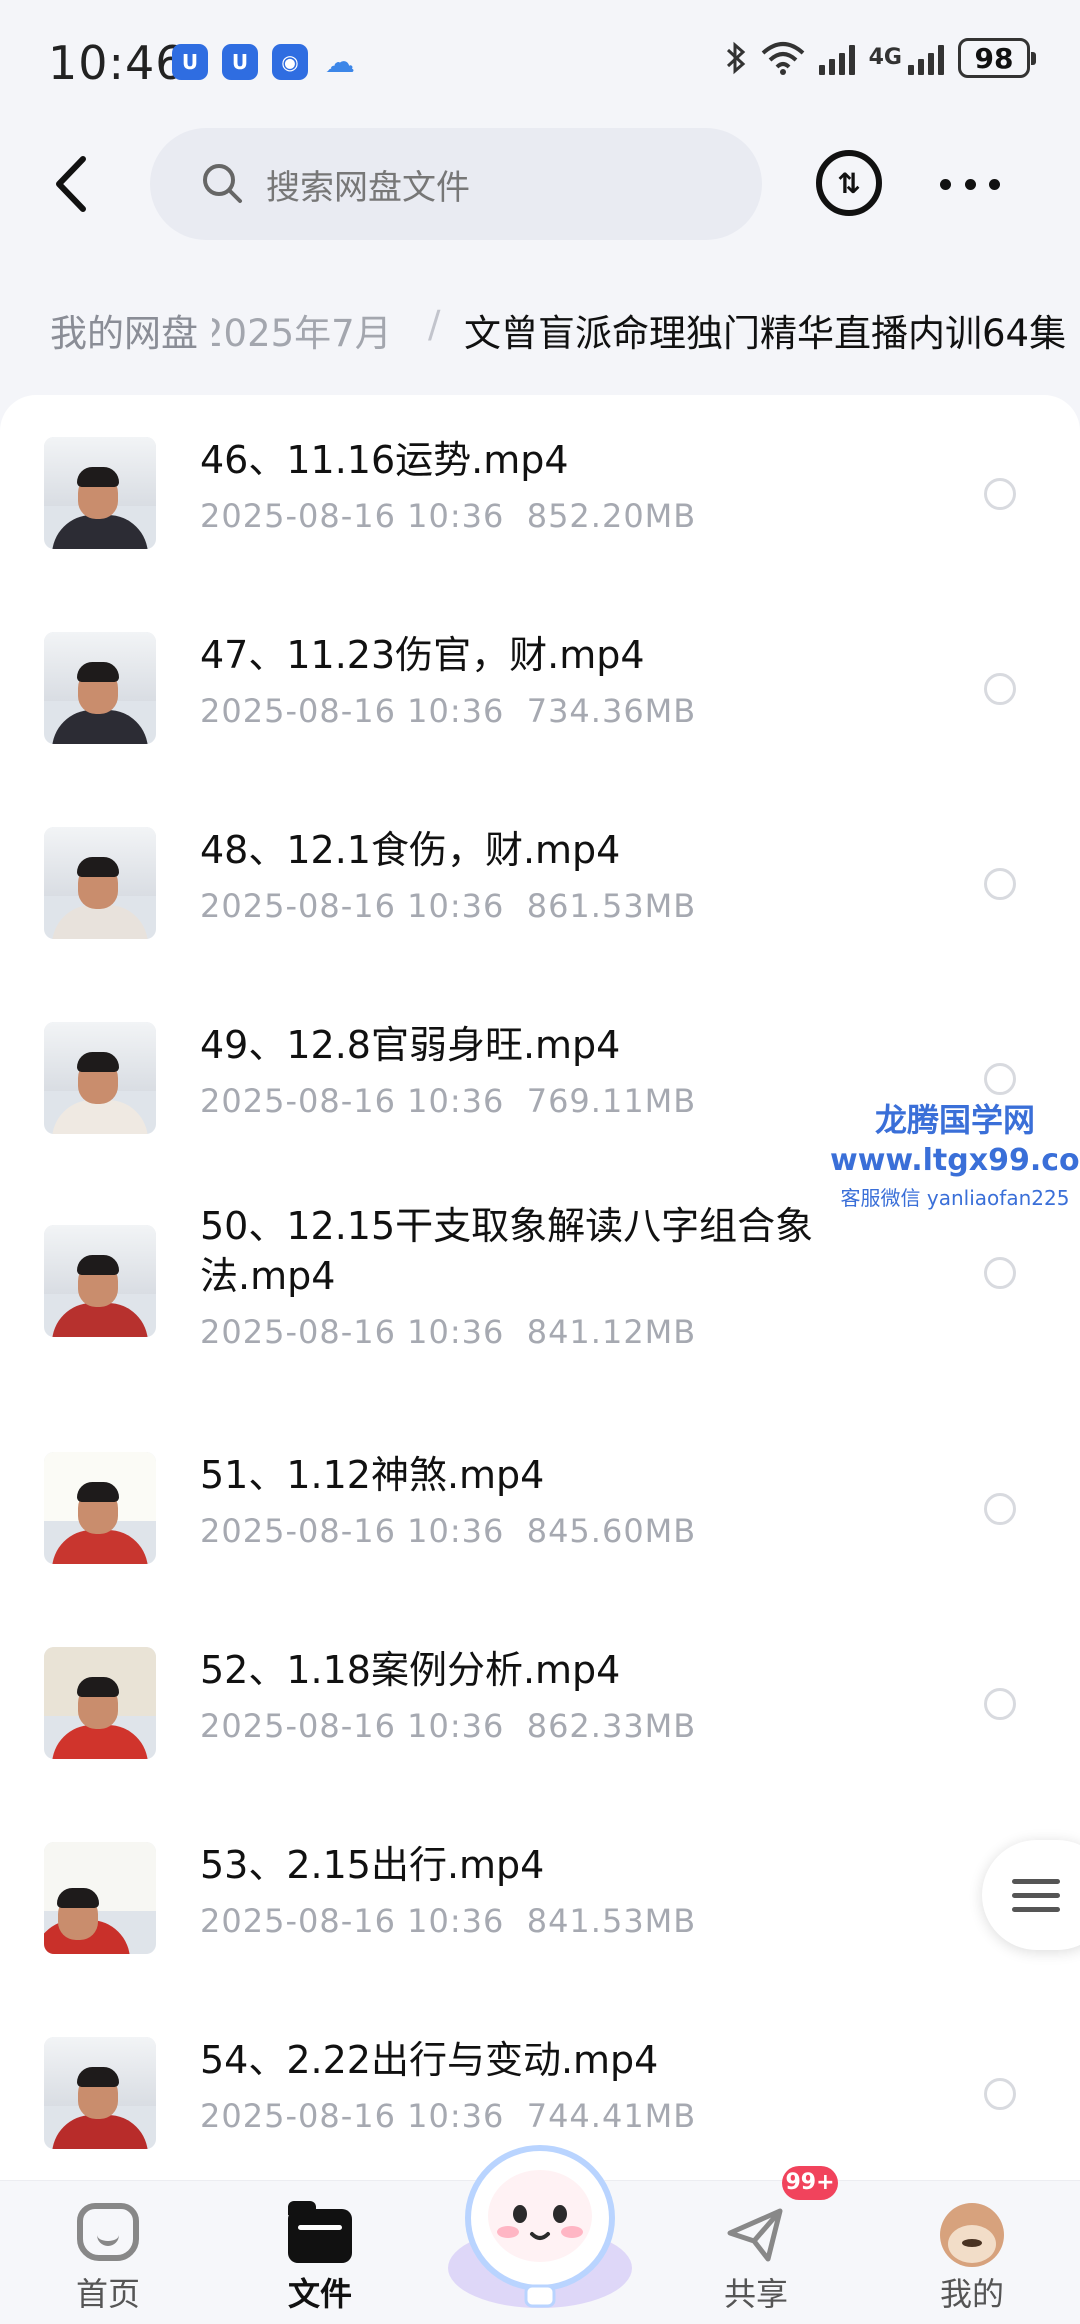 The image size is (1080, 2324). I want to click on file-meta: 2025-08-16 10:36 861.53MB, so click(448, 906).